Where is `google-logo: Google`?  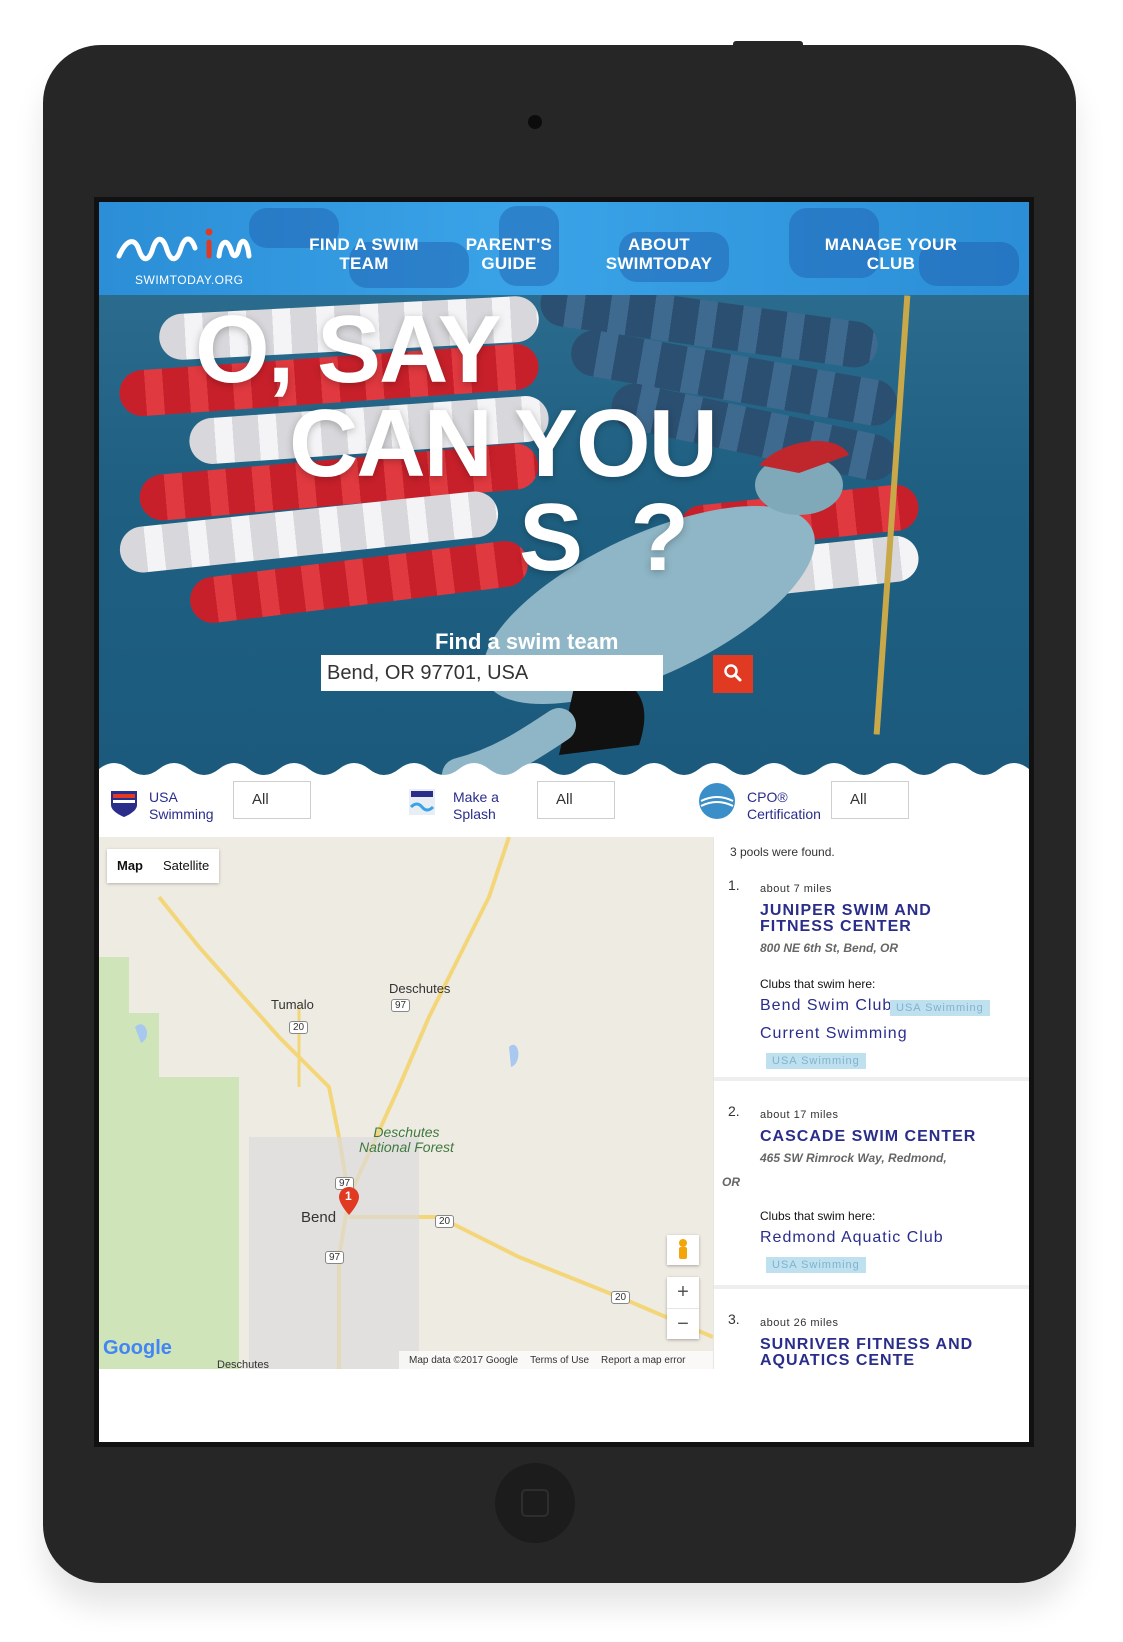 google-logo: Google is located at coordinates (137, 1348).